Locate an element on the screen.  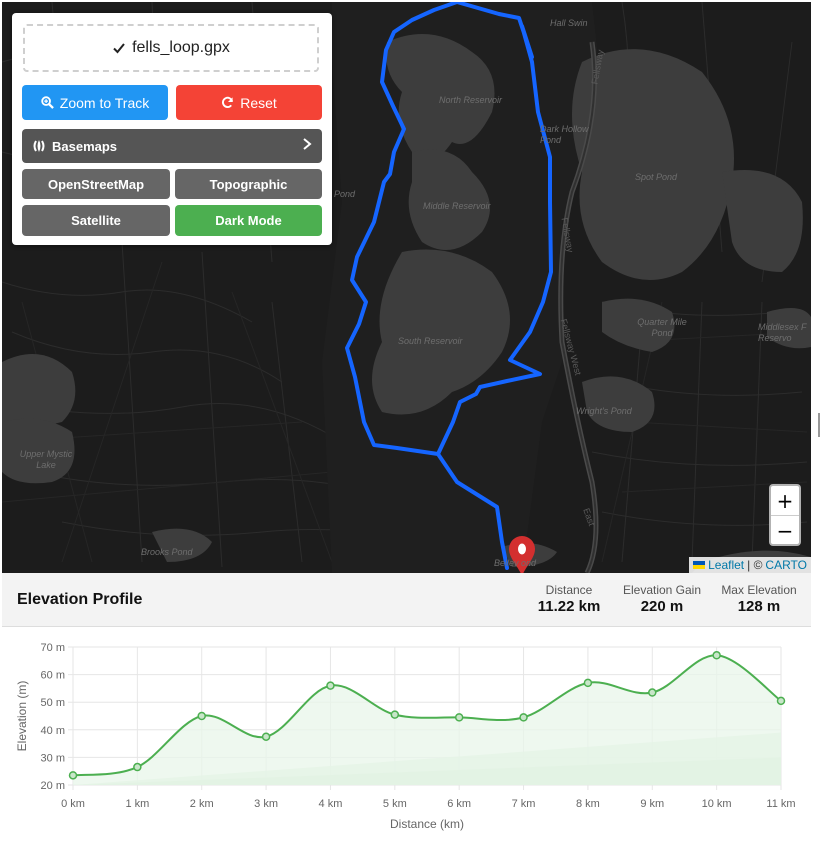
y-axis-label: Elevation (m) is located at coordinates (22, 716).